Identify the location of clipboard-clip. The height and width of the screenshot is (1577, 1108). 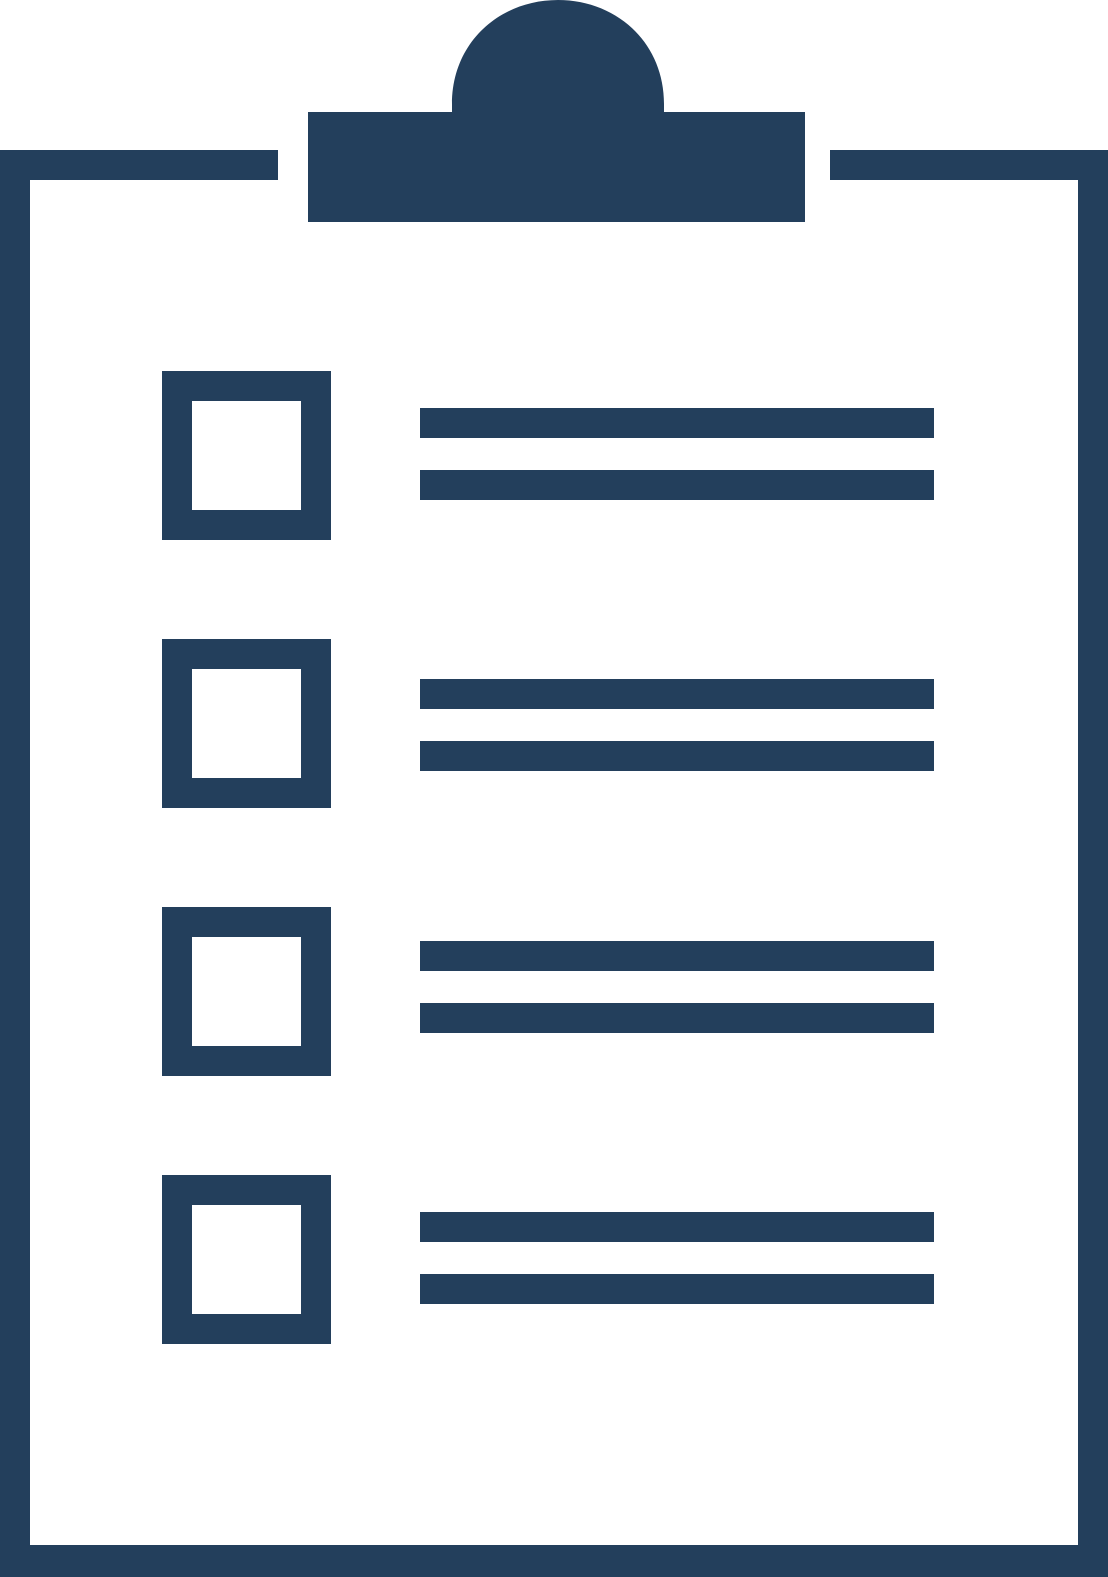
(556, 111).